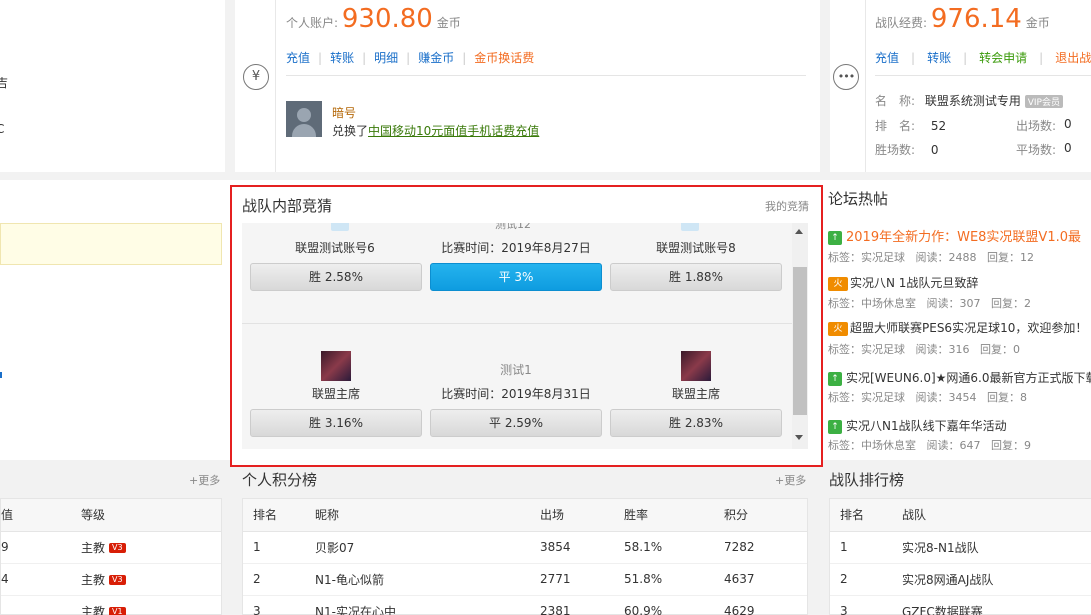 The height and width of the screenshot is (615, 1091). Describe the element at coordinates (572, 515) in the screenshot. I see `col-played: 出场` at that location.